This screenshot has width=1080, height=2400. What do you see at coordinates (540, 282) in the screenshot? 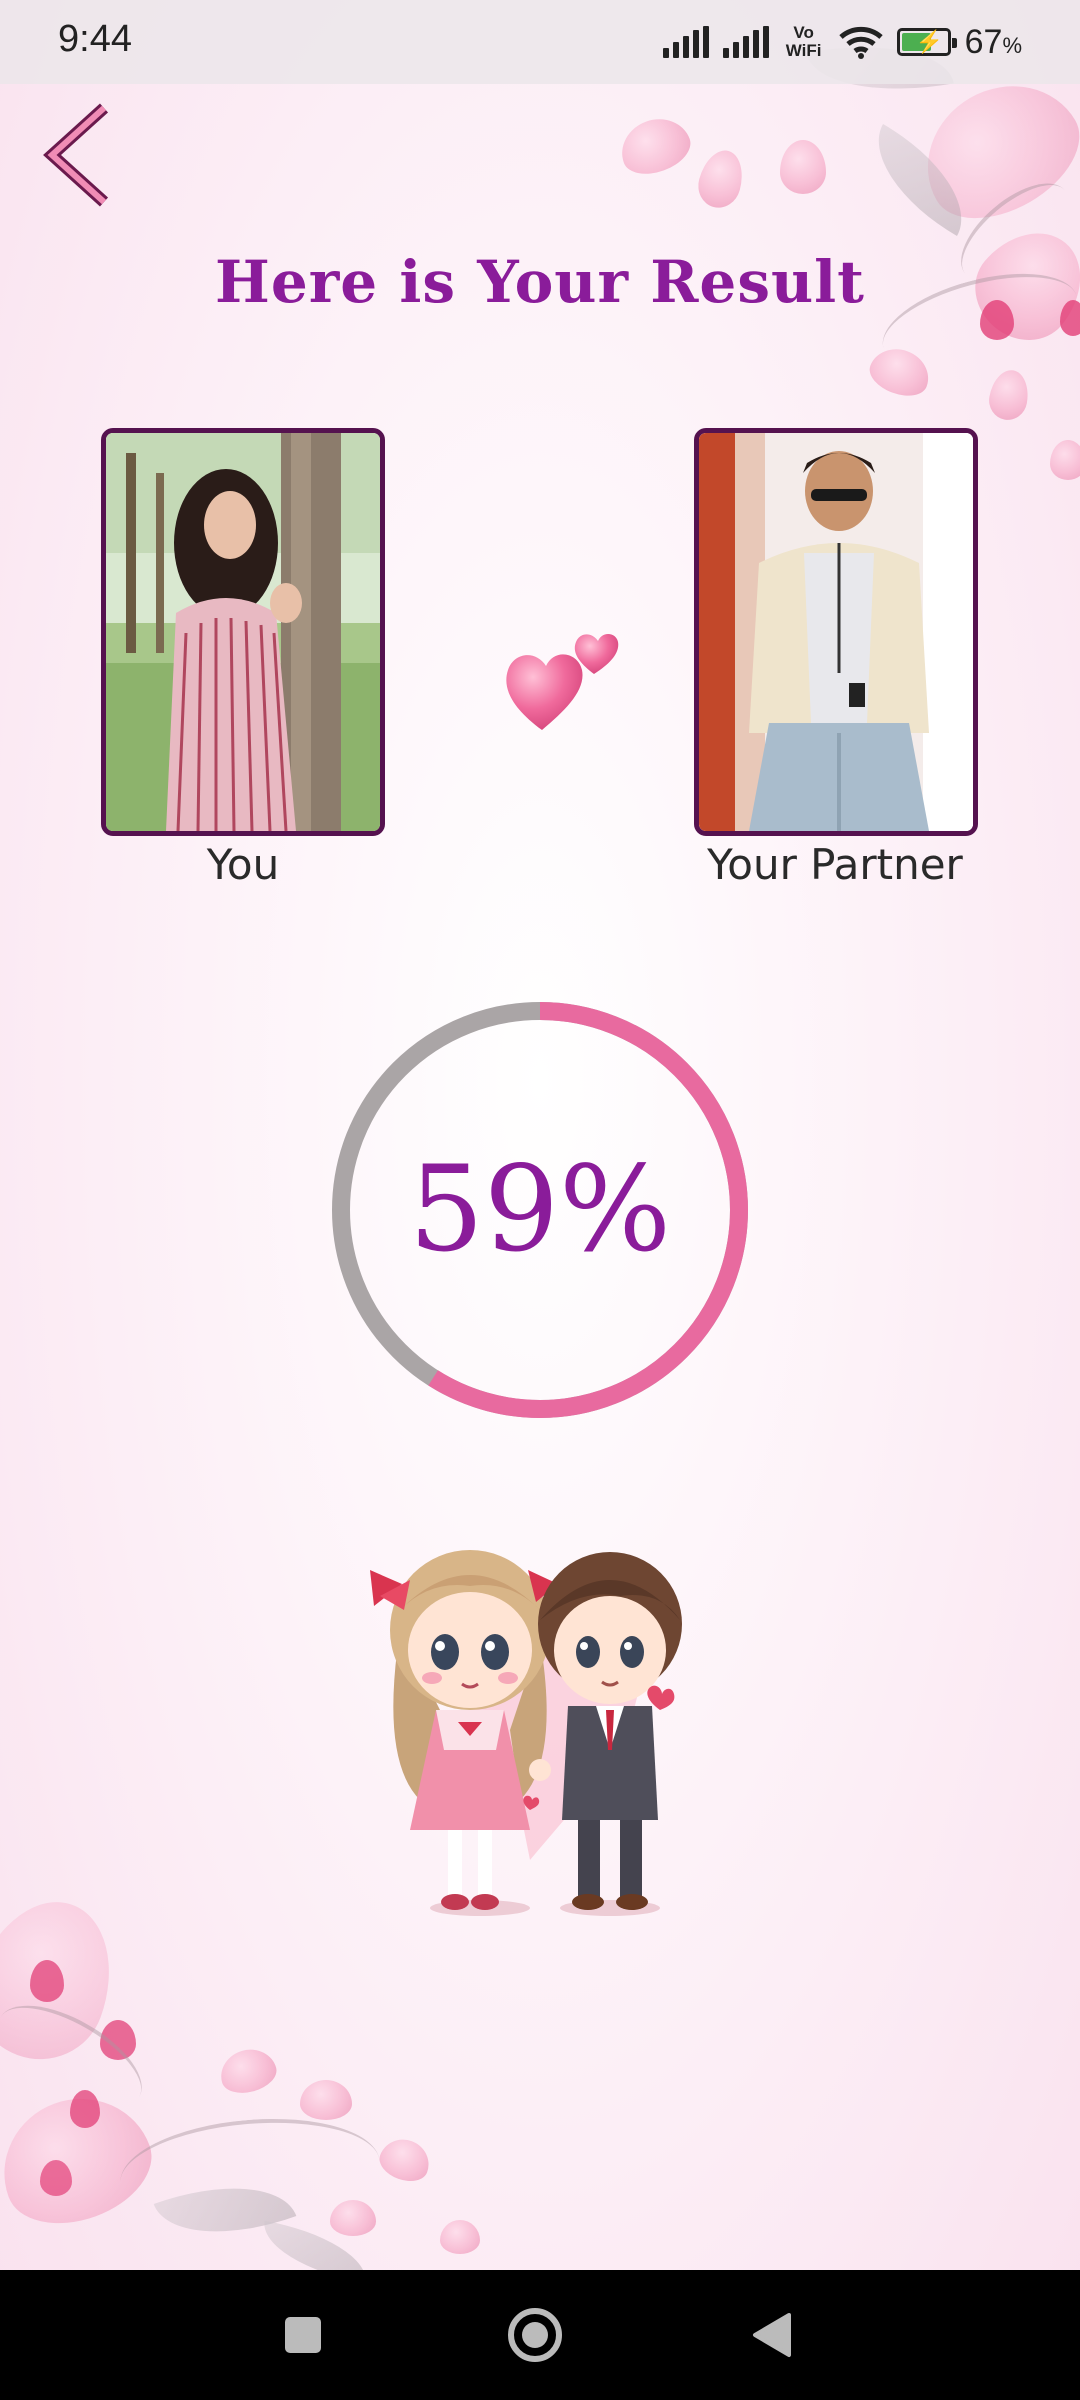
I see `page-title: Here is Your Result` at bounding box center [540, 282].